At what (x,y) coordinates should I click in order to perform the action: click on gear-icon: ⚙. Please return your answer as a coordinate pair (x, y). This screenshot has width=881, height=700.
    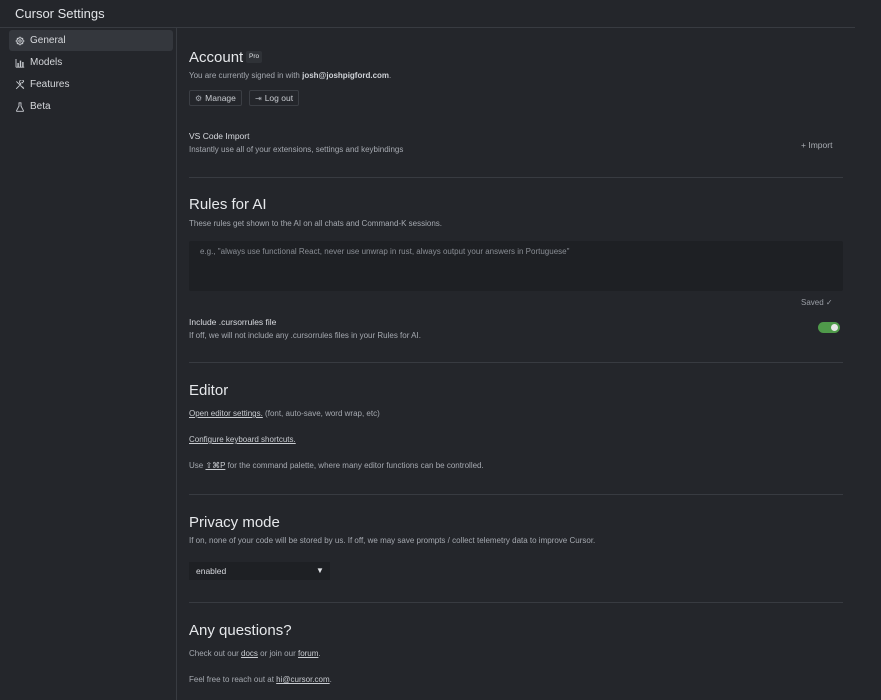
    Looking at the image, I should click on (199, 98).